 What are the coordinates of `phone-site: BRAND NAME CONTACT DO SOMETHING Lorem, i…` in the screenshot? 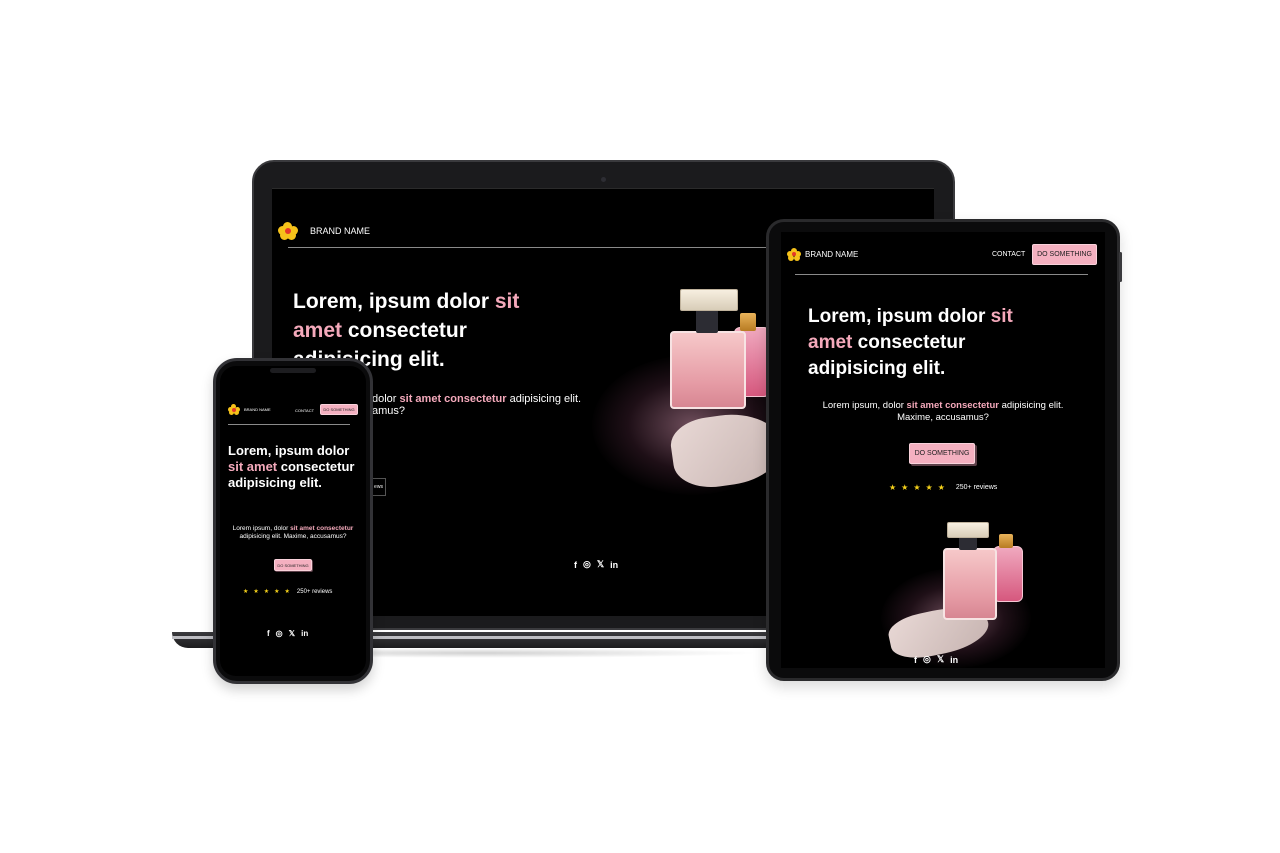 It's located at (293, 521).